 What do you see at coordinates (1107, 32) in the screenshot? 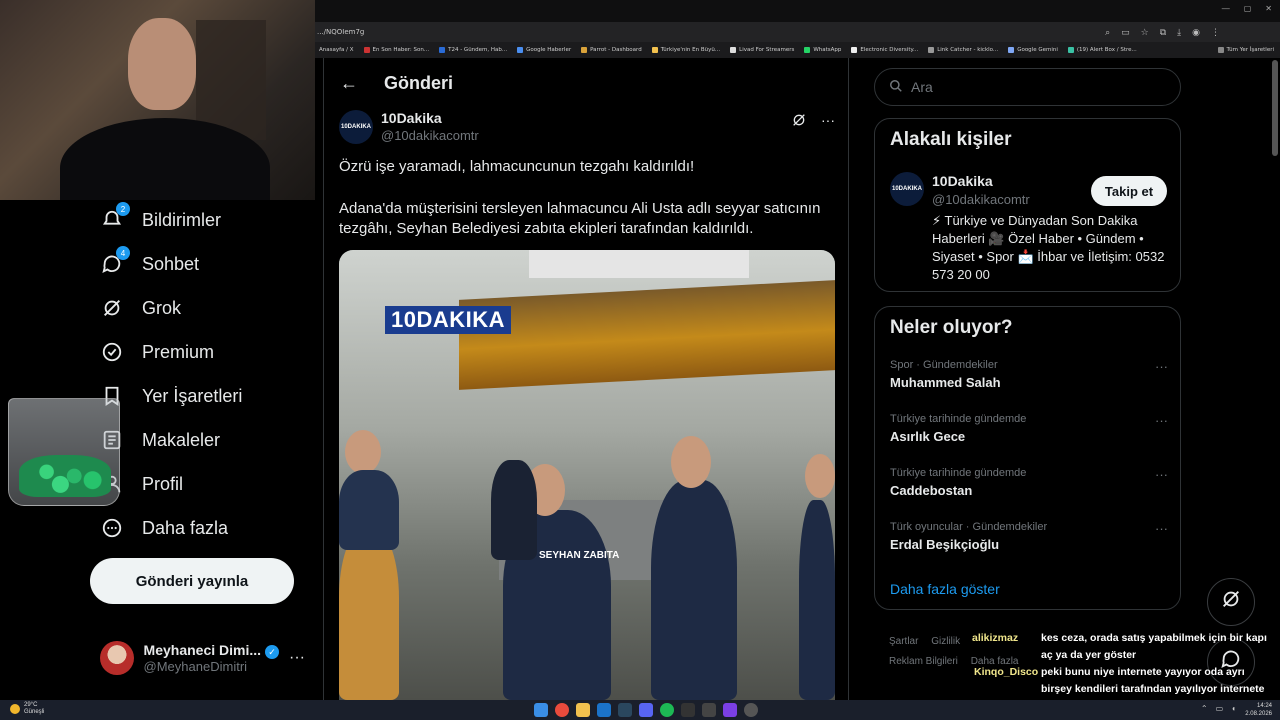
I see `zoom-icon: ⌕` at bounding box center [1107, 32].